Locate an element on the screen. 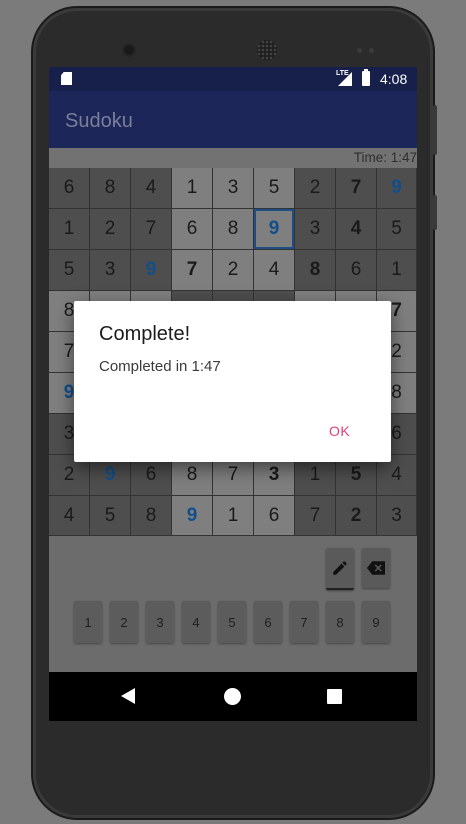 The image size is (466, 824). number-key-9: 9 is located at coordinates (376, 622).